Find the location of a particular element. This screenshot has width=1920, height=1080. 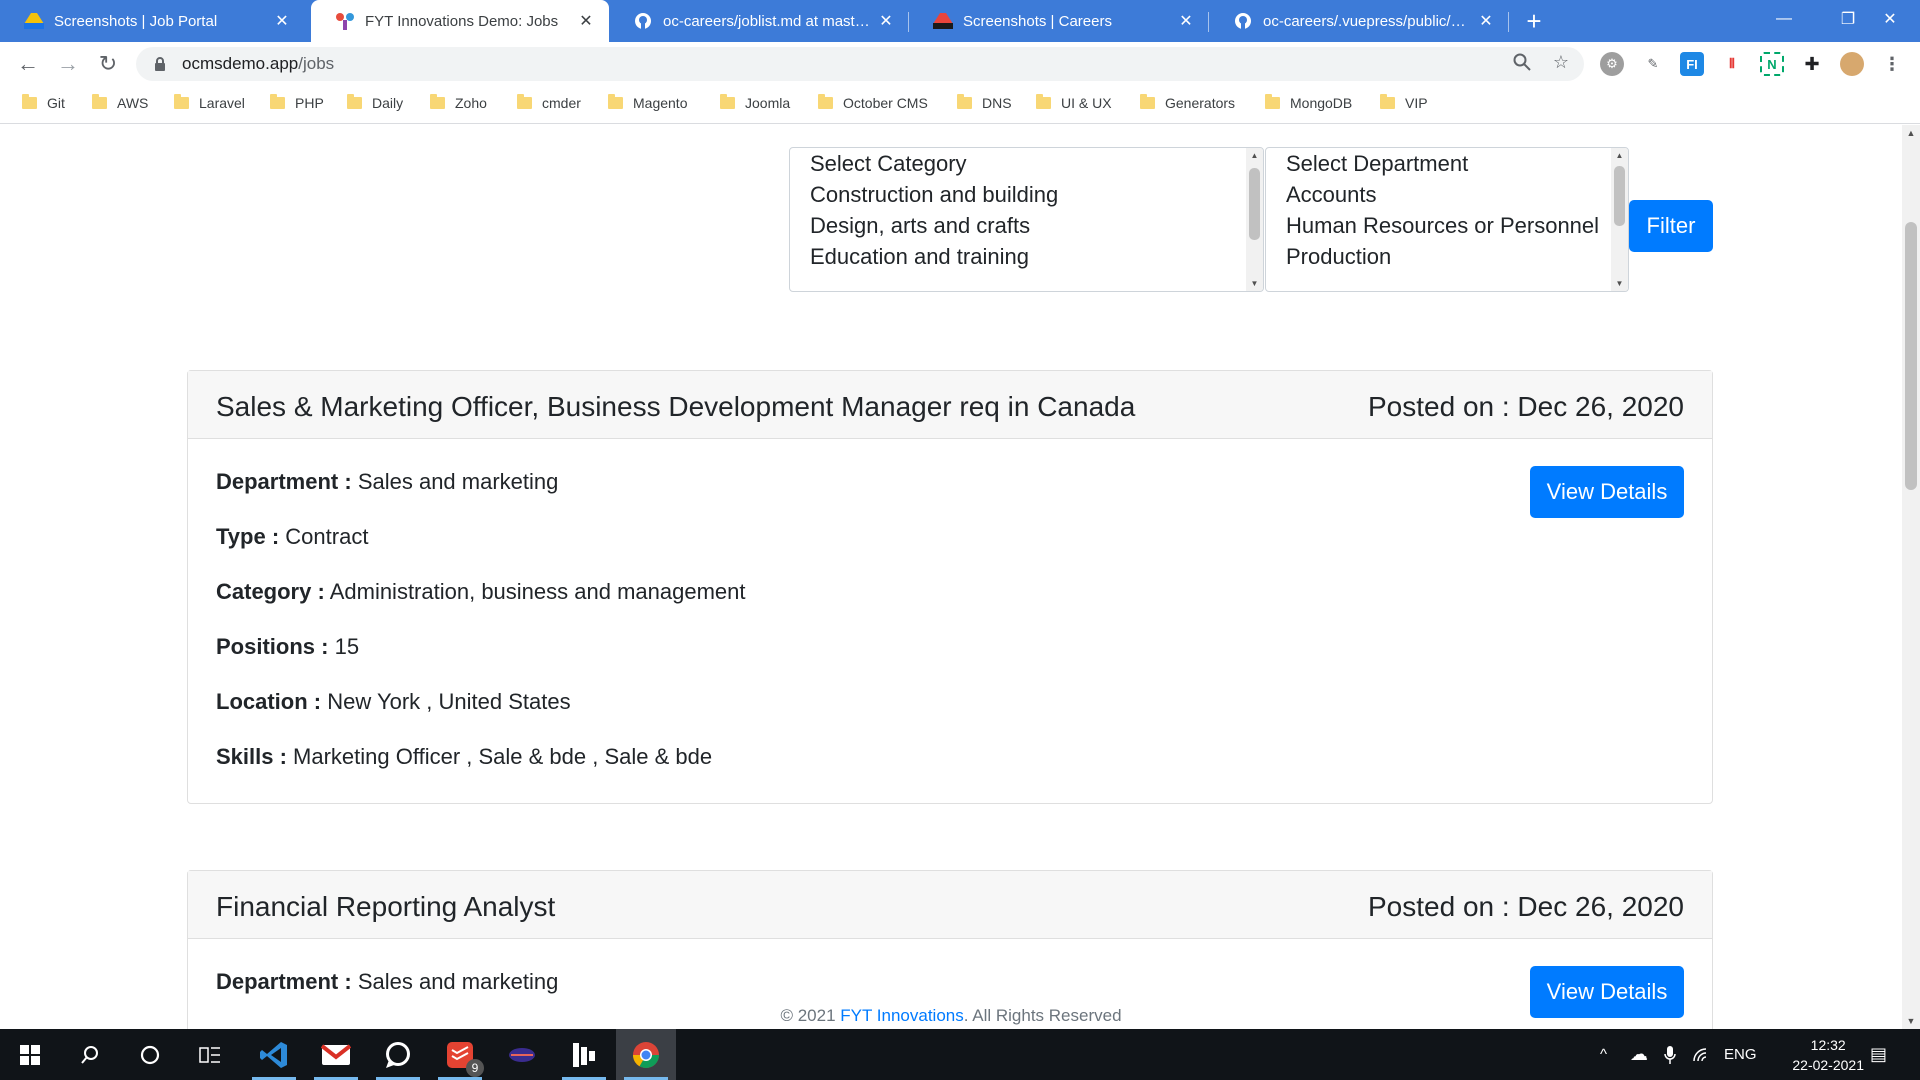

bookmark-label: Zoho is located at coordinates (471, 103).